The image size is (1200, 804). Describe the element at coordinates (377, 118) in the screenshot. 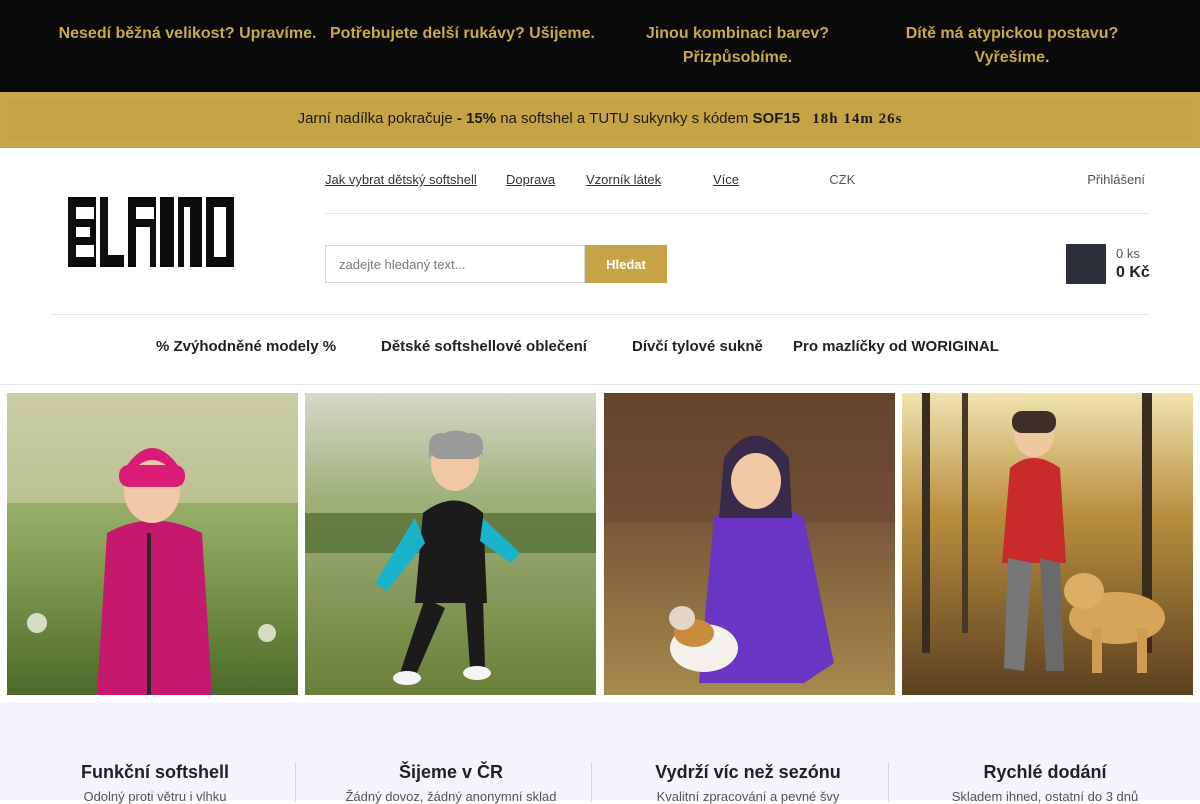

I see `promo-lead: Jarní nadílka pokračuje` at that location.